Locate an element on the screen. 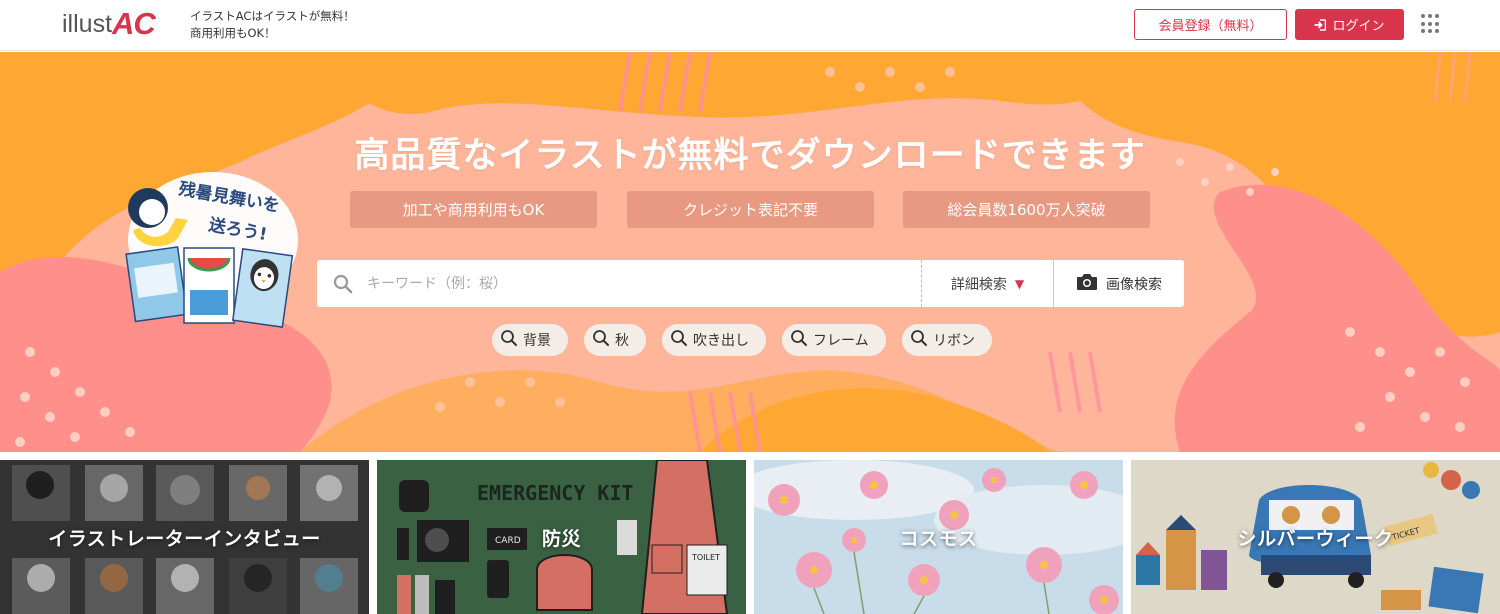  caret-down-icon: ▼ is located at coordinates (1019, 283).